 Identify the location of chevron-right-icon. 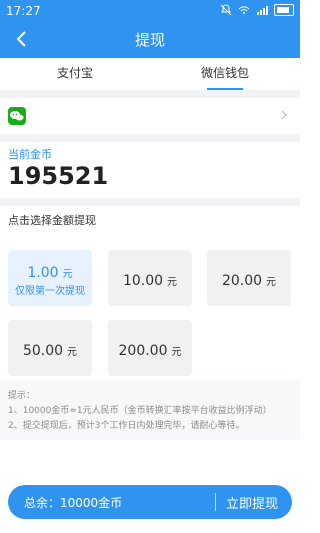
(284, 115).